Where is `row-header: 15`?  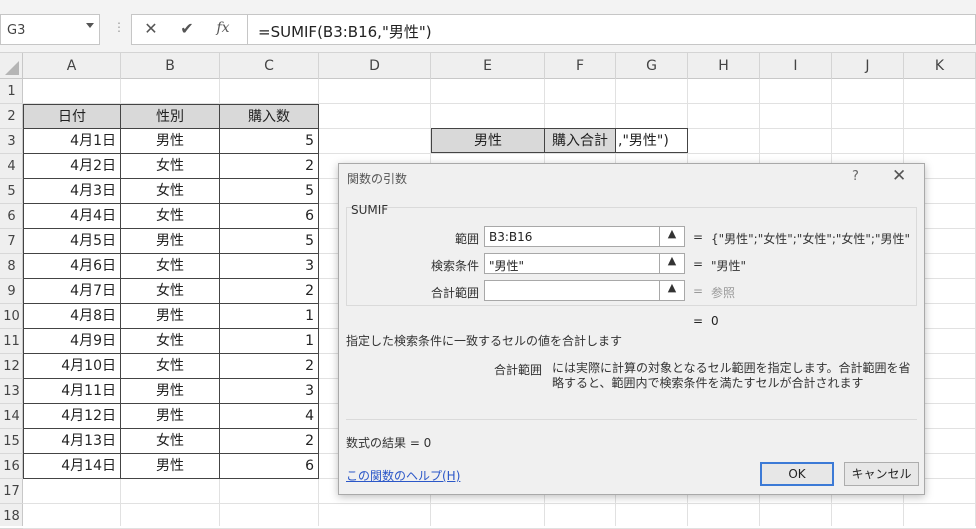 row-header: 15 is located at coordinates (11, 441).